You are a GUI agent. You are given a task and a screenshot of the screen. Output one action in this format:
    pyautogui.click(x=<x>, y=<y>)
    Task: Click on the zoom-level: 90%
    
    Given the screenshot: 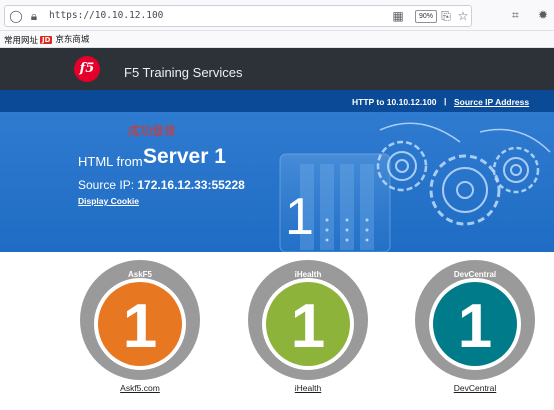 What is the action you would take?
    pyautogui.click(x=426, y=16)
    